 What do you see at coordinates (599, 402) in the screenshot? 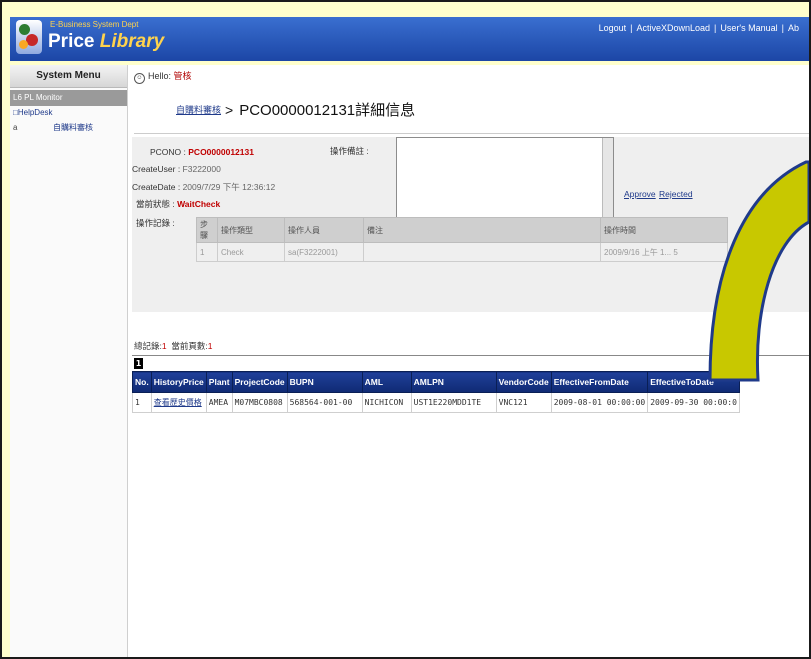
I see `cell-effectivefromdate: 2009-08-01 00:00:00` at bounding box center [599, 402].